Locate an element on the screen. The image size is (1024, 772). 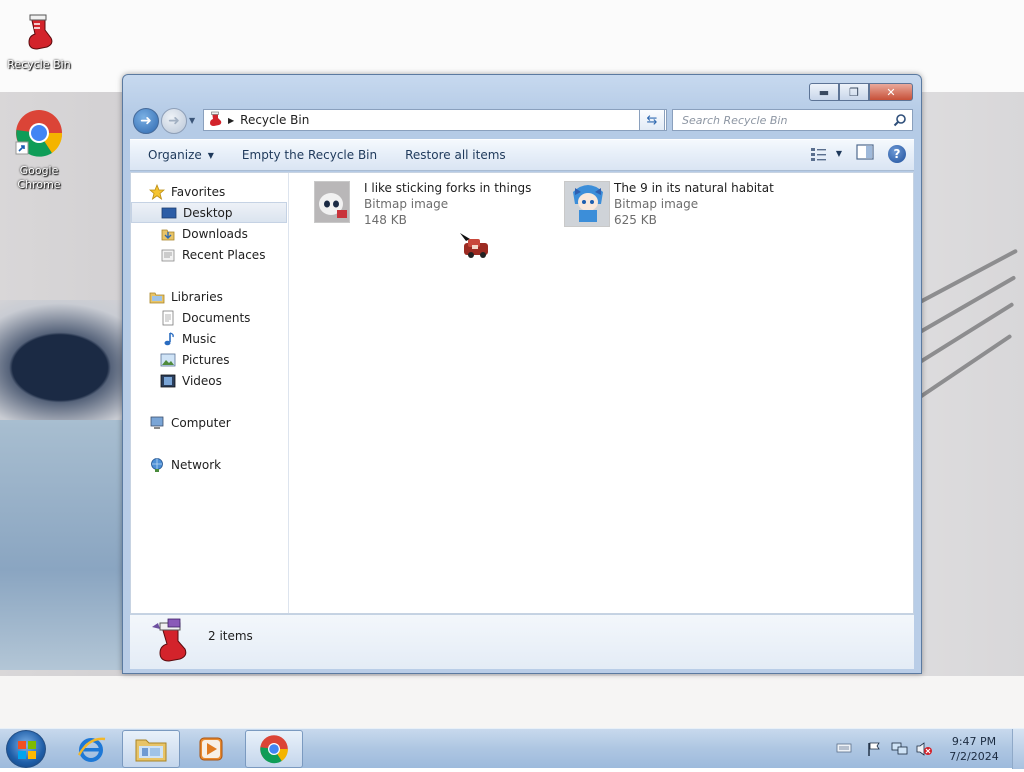
desktop-google-chrome: Google Chrome is located at coordinates (39, 150).